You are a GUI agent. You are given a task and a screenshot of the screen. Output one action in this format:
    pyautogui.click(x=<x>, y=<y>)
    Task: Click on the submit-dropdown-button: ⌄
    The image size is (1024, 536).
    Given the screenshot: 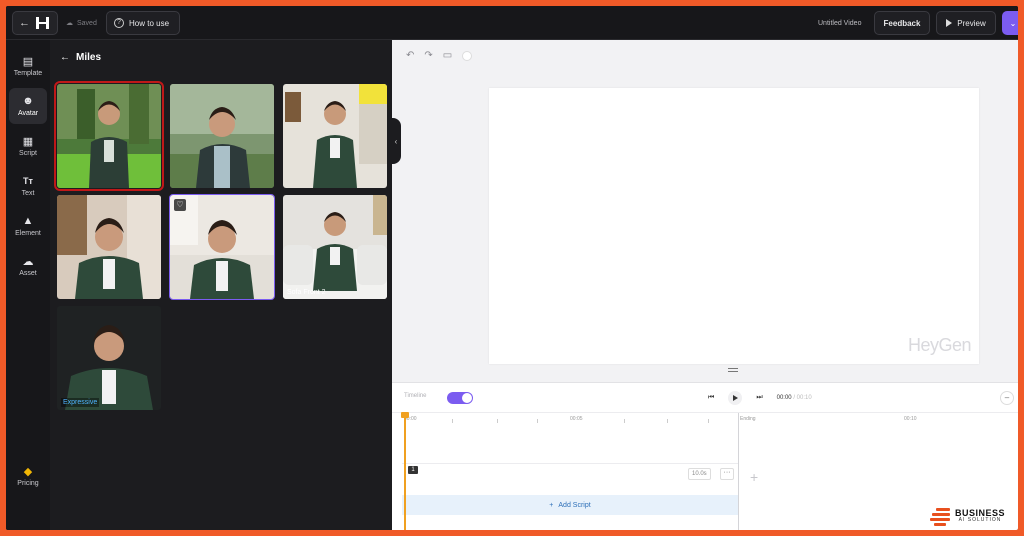 What is the action you would take?
    pyautogui.click(x=1010, y=23)
    